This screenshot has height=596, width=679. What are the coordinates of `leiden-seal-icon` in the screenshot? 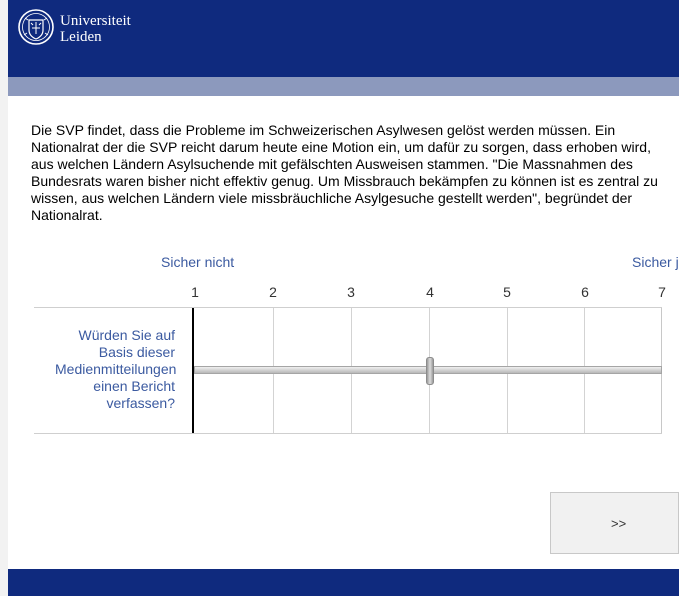 It's located at (36, 27).